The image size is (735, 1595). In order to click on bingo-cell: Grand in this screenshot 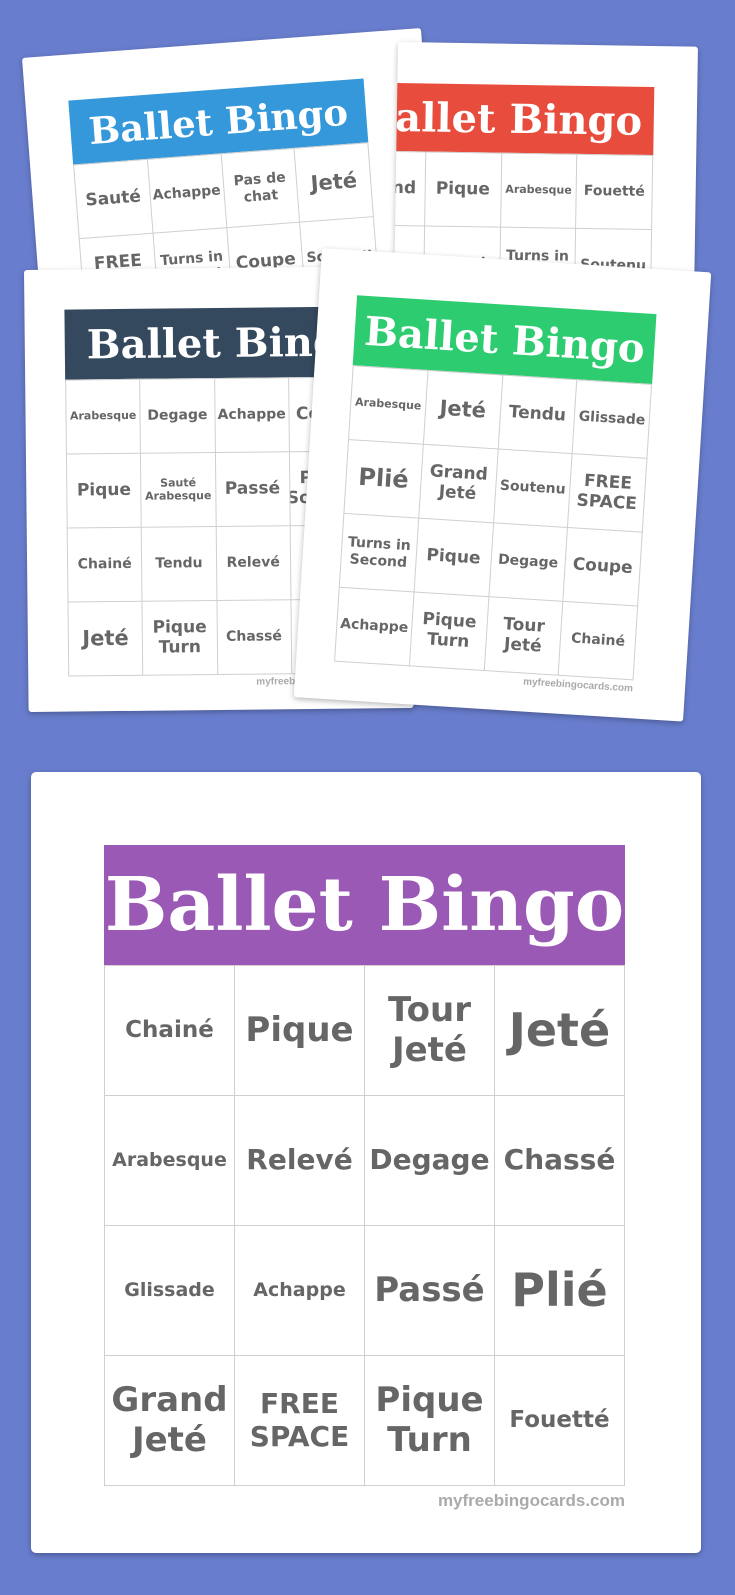, I will do `click(410, 189)`.